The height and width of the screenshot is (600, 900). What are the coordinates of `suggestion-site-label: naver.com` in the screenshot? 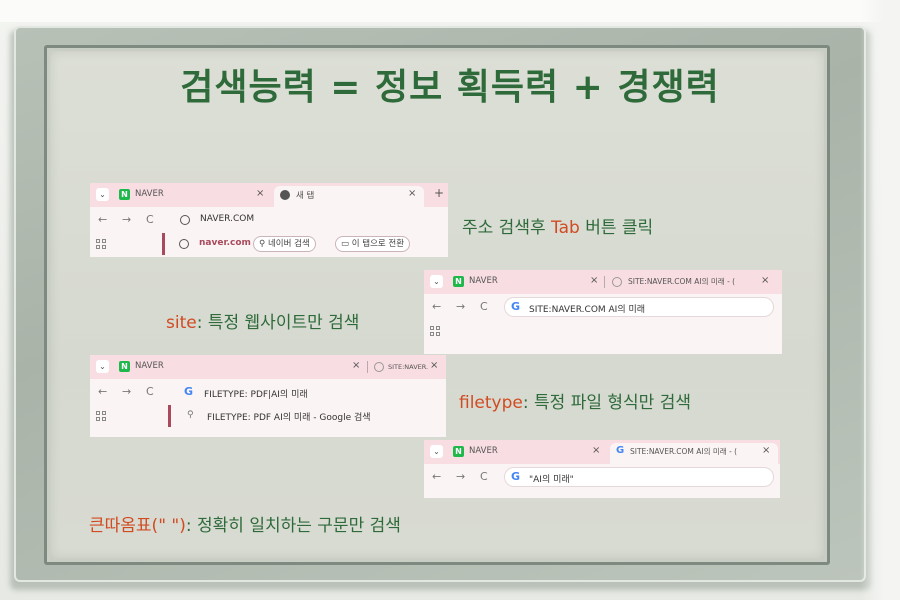 It's located at (225, 243).